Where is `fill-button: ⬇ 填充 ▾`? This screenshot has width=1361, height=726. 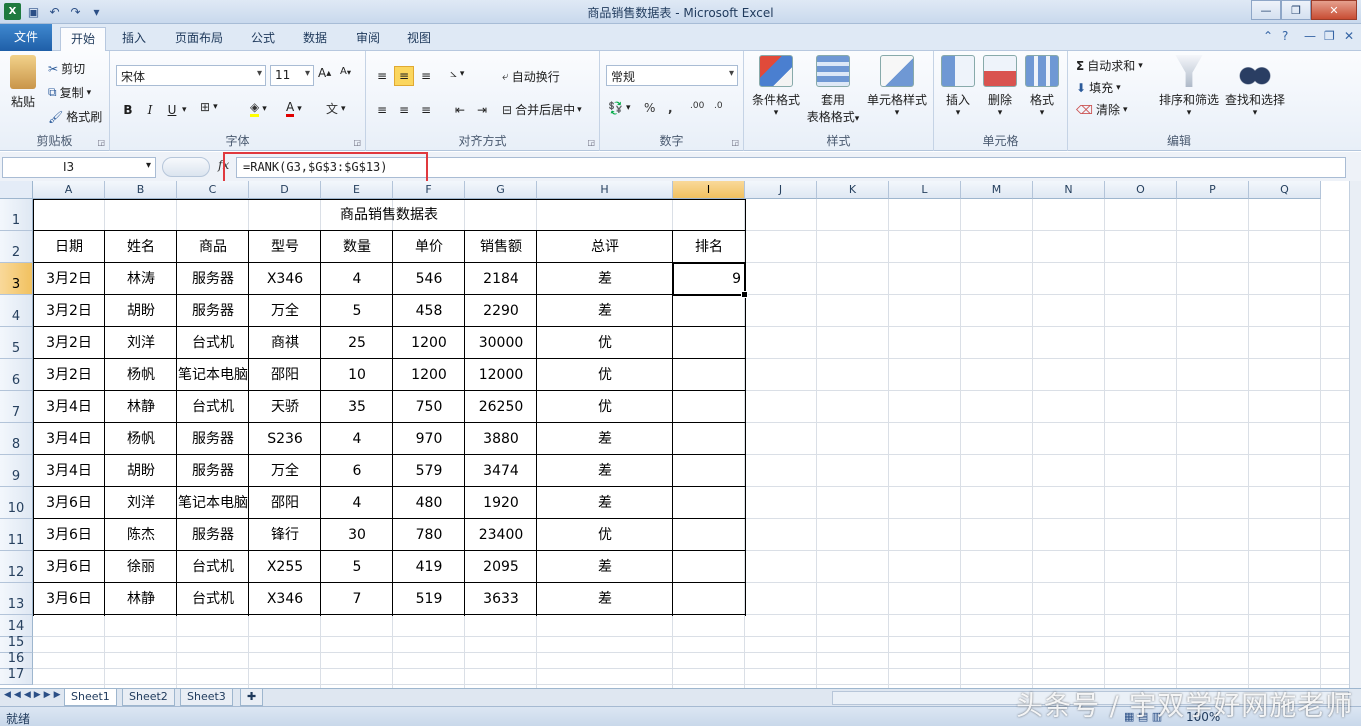 fill-button: ⬇ 填充 ▾ is located at coordinates (1098, 87).